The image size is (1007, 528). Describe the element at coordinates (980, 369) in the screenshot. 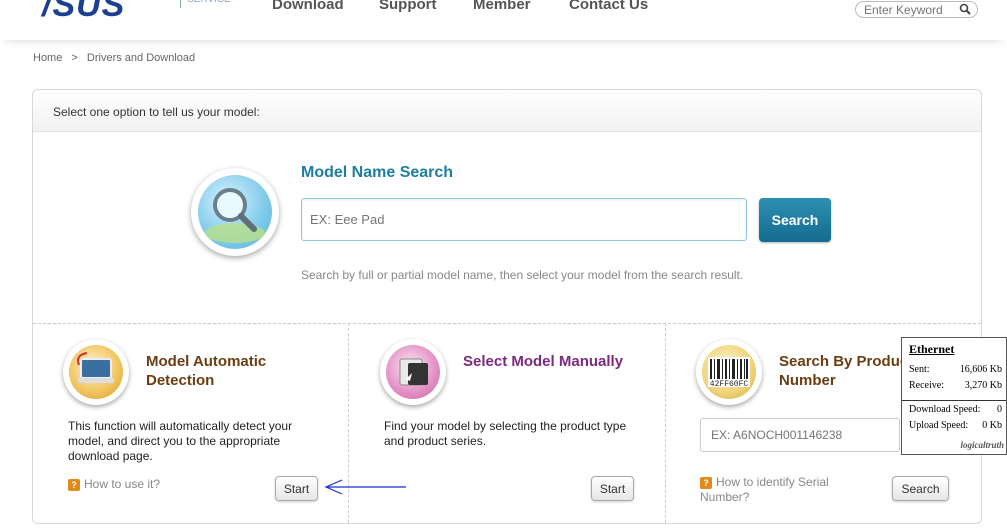

I see `sent-value: 16,606 Kb` at that location.